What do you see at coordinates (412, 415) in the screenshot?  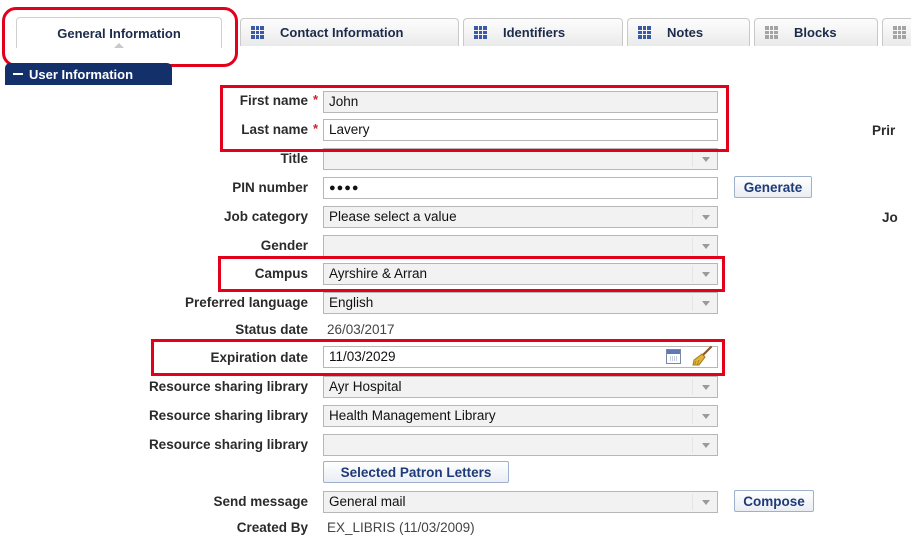 I see `resource-sharing-library-value: Health Management Library` at bounding box center [412, 415].